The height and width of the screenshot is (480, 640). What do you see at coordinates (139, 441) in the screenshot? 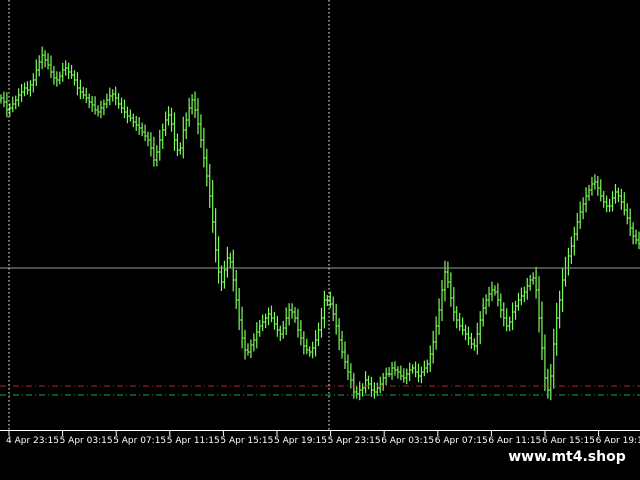
I see `time-tick-label: 5 Apr 07:15` at bounding box center [139, 441].